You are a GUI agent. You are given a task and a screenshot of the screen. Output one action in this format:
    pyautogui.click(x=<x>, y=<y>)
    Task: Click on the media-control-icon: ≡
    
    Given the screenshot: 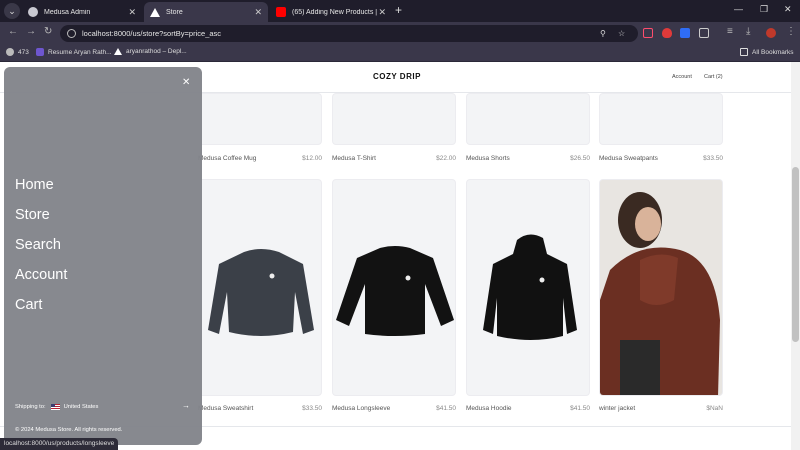 What is the action you would take?
    pyautogui.click(x=730, y=31)
    